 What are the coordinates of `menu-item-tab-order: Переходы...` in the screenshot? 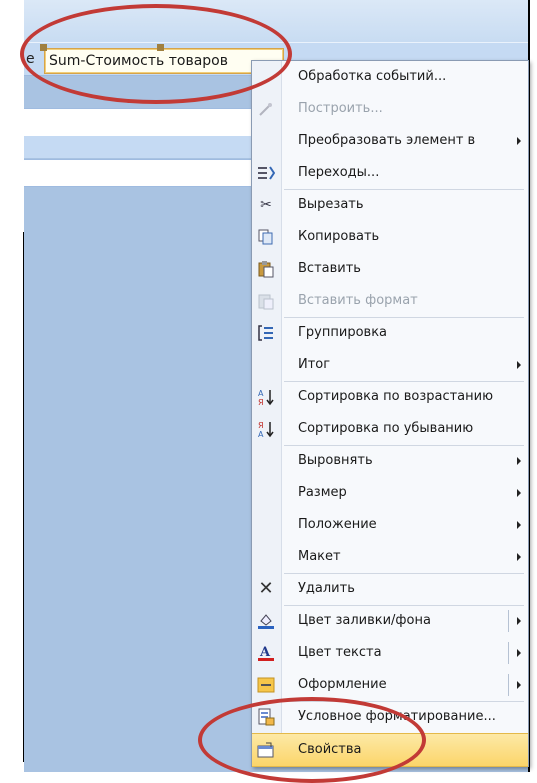 It's located at (390, 173).